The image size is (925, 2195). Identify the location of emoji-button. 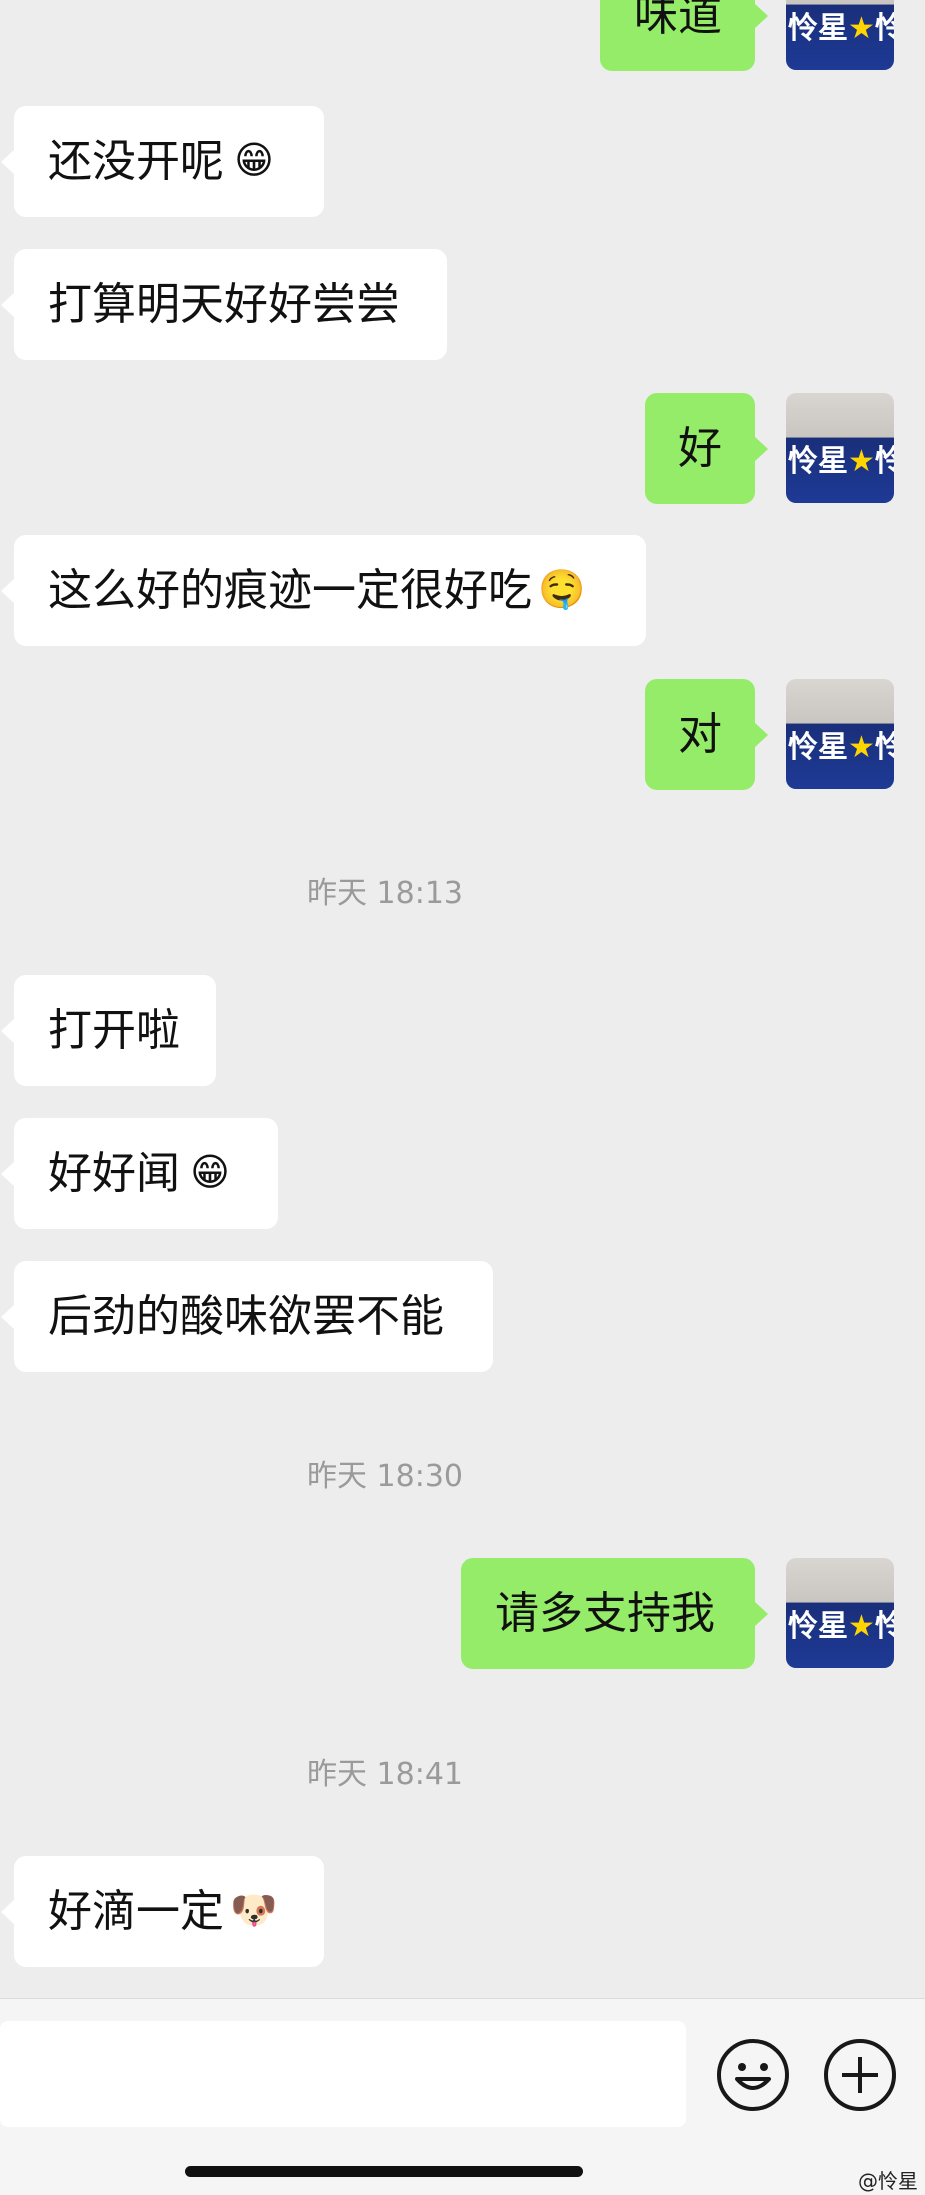
(753, 2075).